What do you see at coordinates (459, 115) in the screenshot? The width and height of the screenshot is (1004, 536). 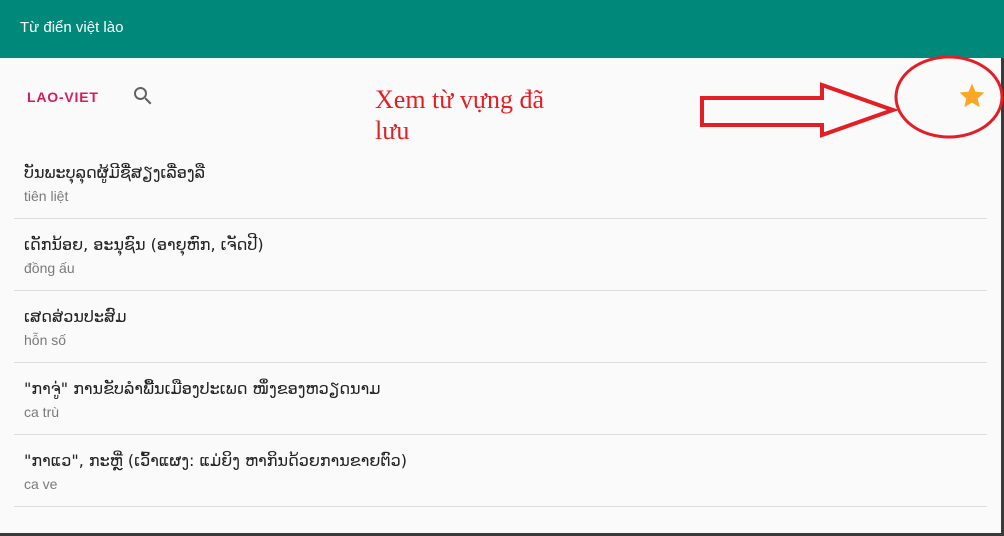 I see `annotation-text: Xem từ vựng đã lưu` at bounding box center [459, 115].